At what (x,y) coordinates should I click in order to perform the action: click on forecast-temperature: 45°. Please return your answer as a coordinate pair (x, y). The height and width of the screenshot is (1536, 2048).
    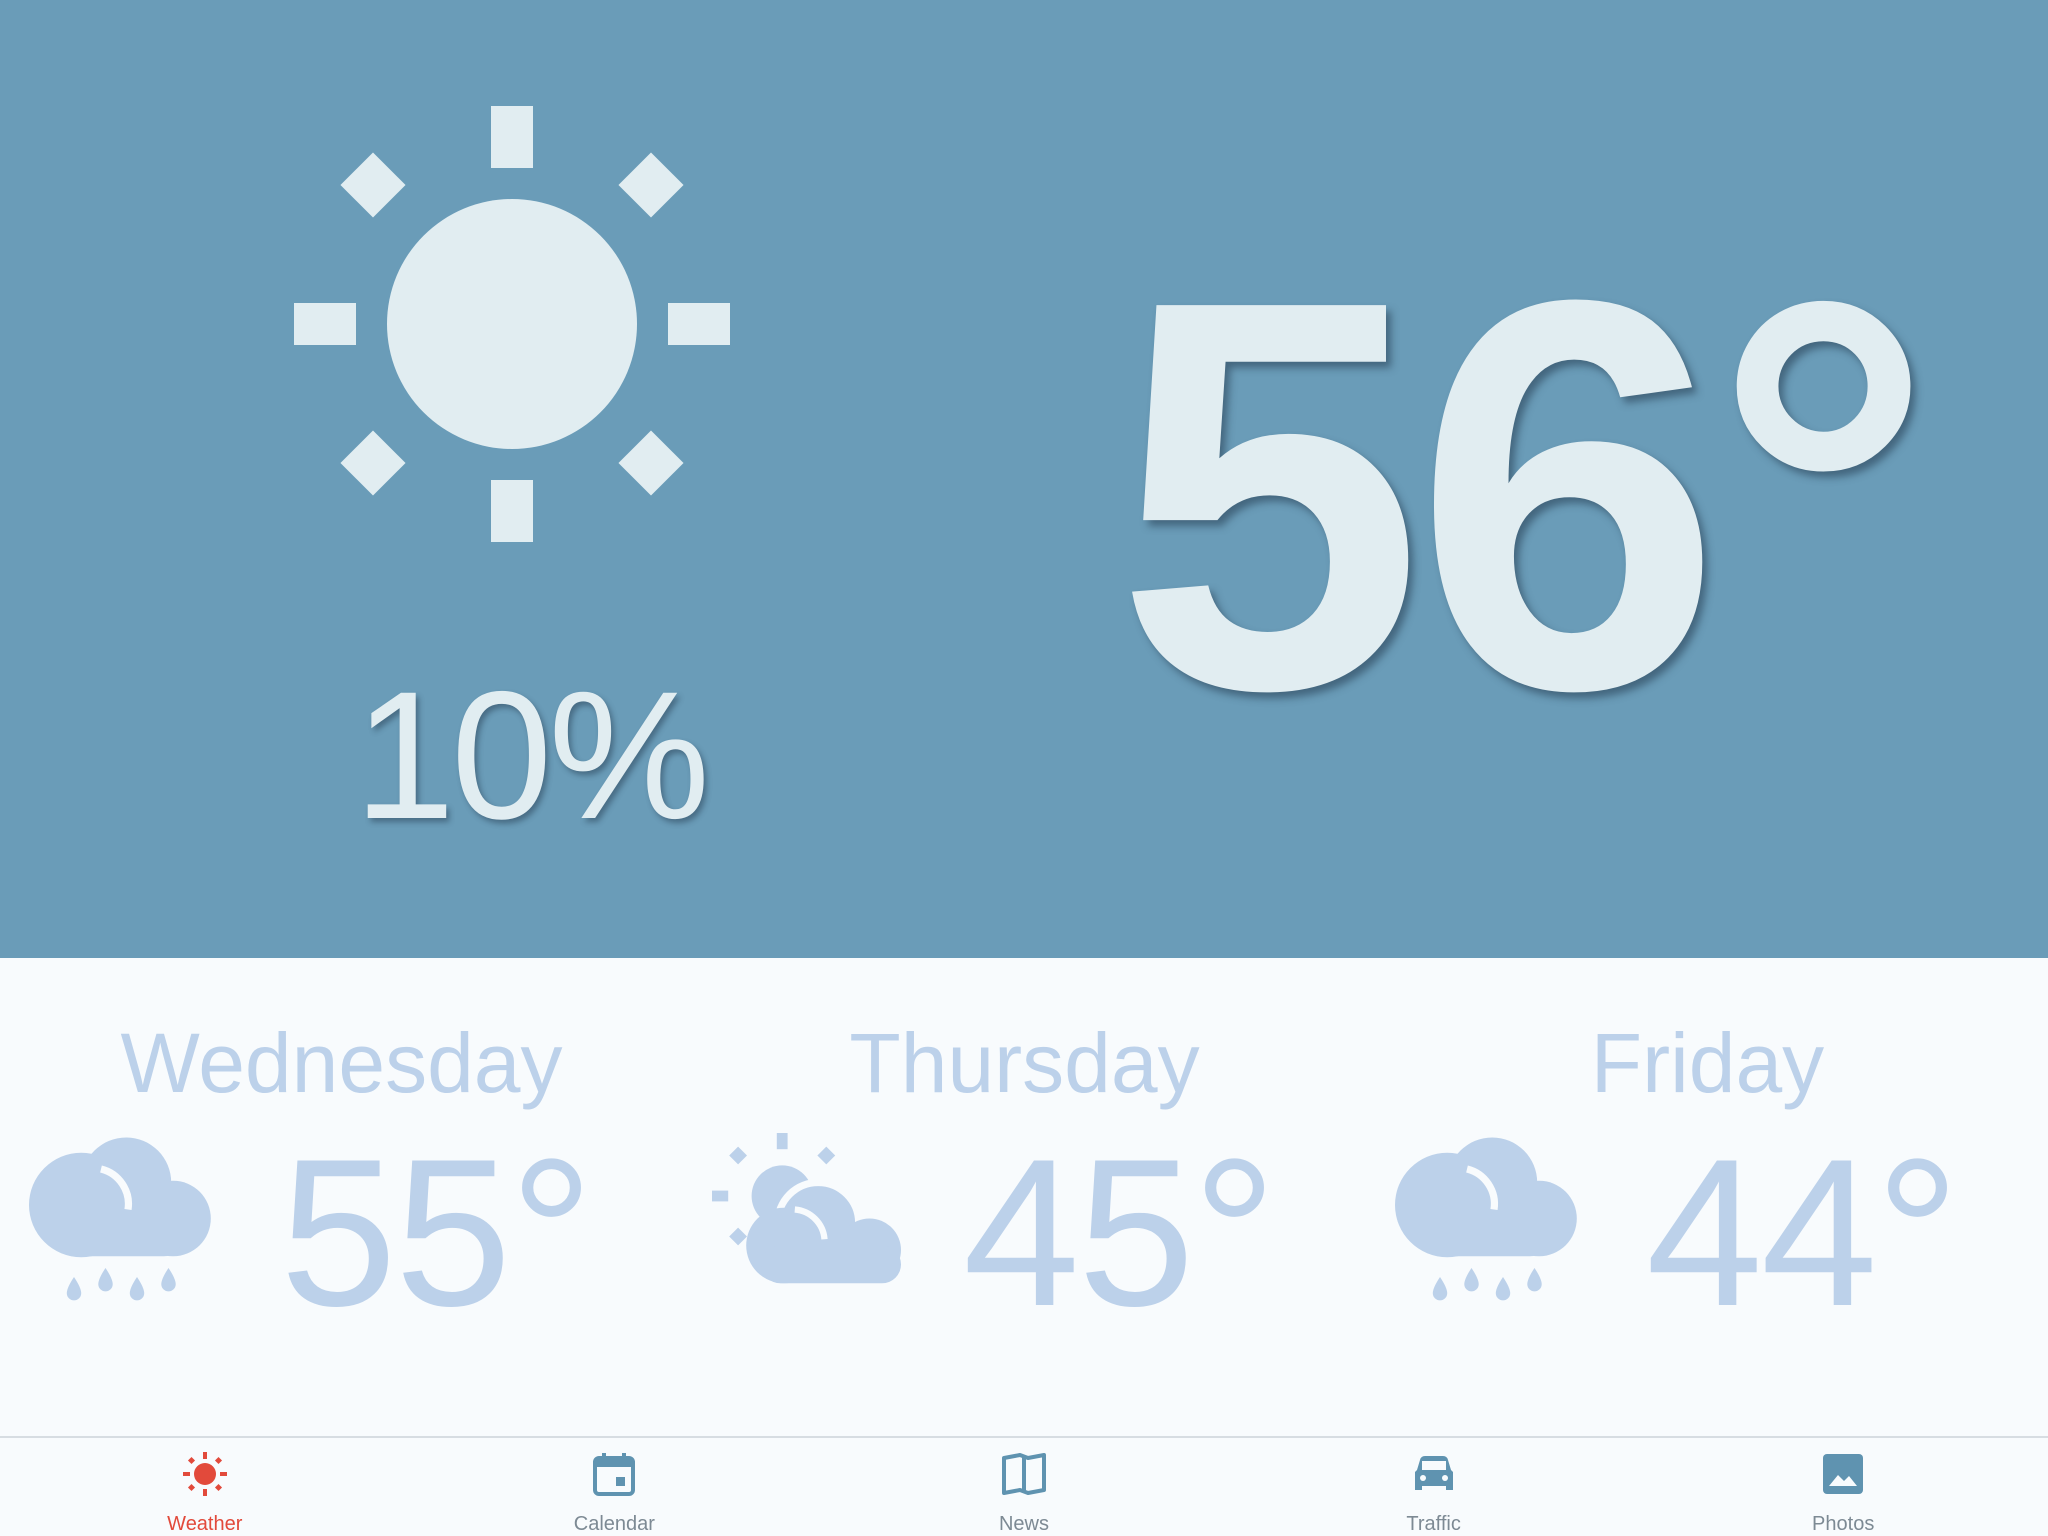
    Looking at the image, I should click on (1120, 1232).